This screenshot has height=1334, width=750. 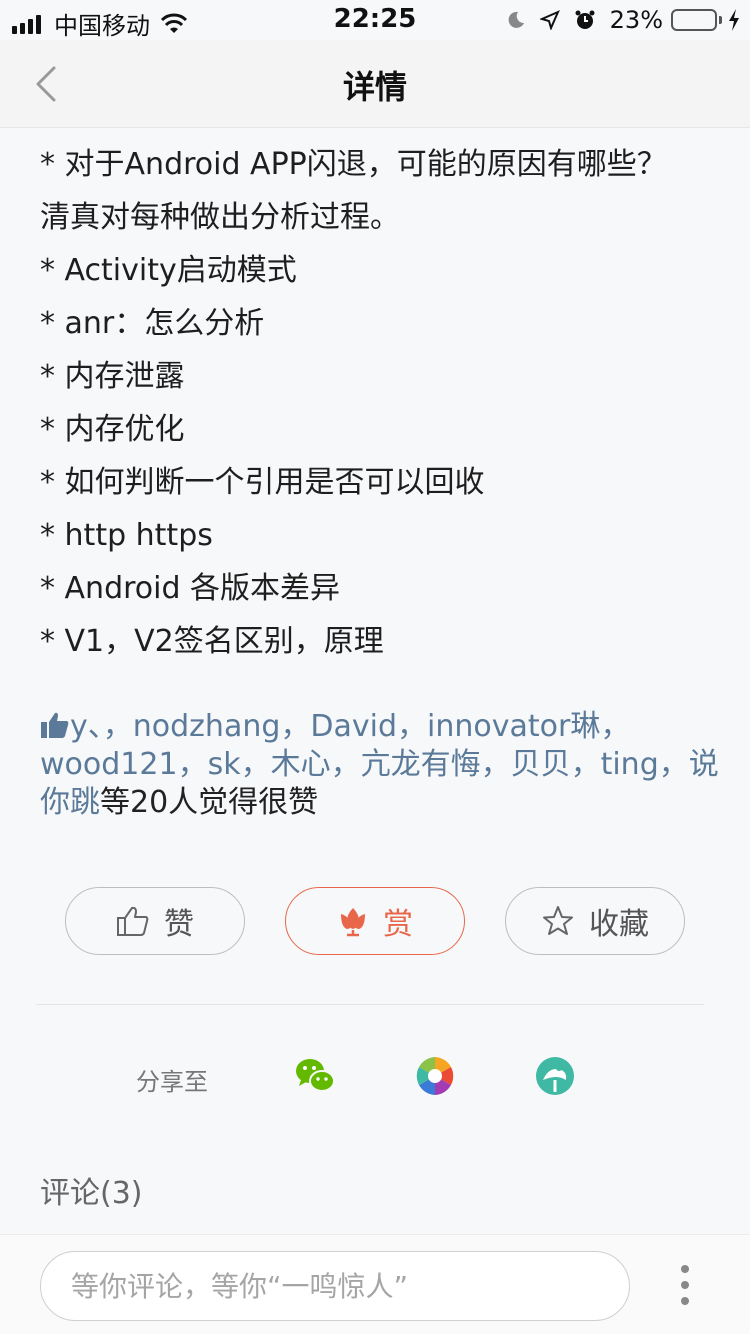 I want to click on share-row: 分享至, so click(x=375, y=1078).